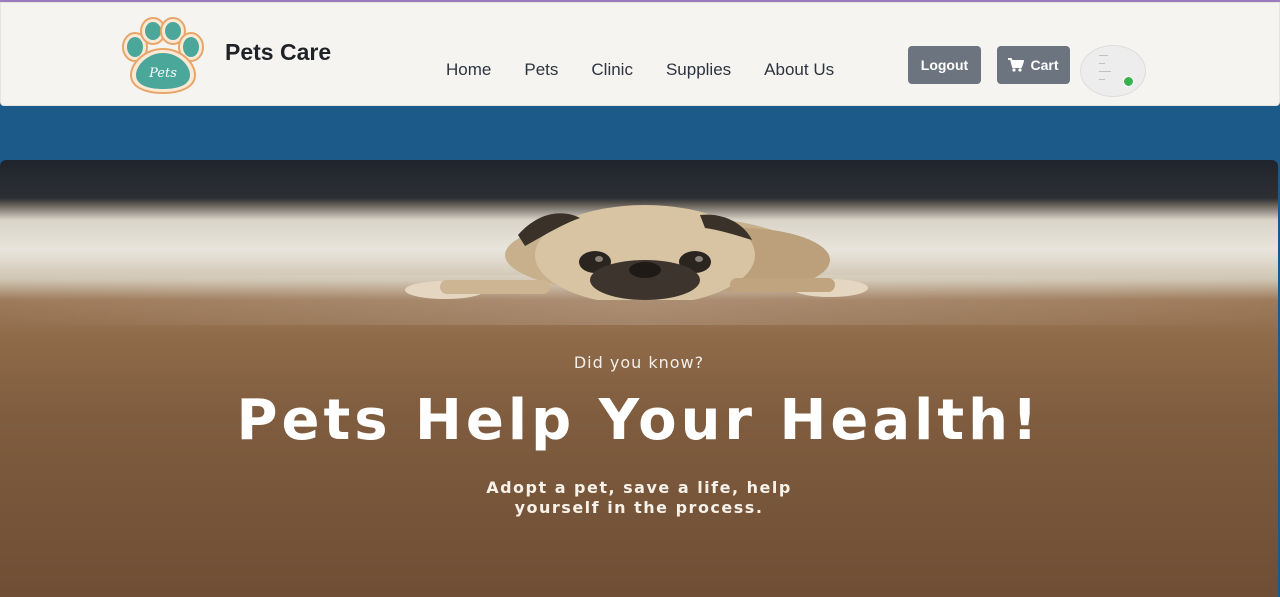  Describe the element at coordinates (799, 70) in the screenshot. I see `nav-about-us: About Us` at that location.